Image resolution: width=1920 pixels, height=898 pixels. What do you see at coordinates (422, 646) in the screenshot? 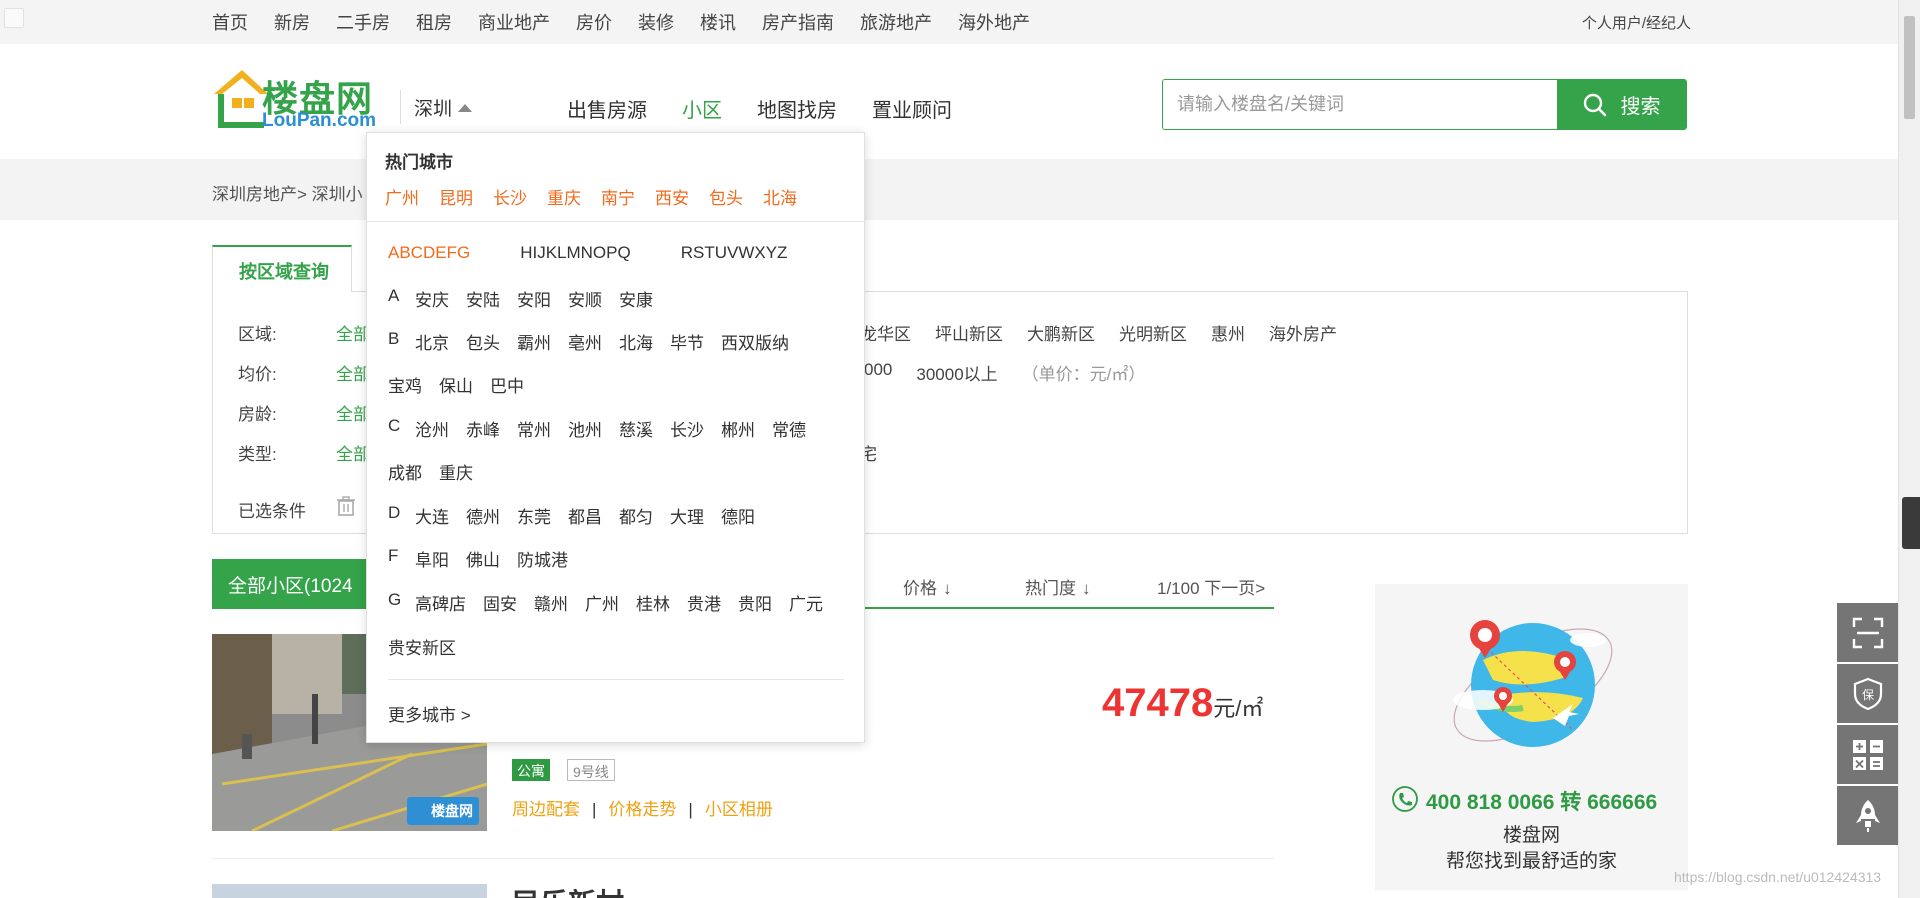
I see `city-link: 贵安新区` at bounding box center [422, 646].